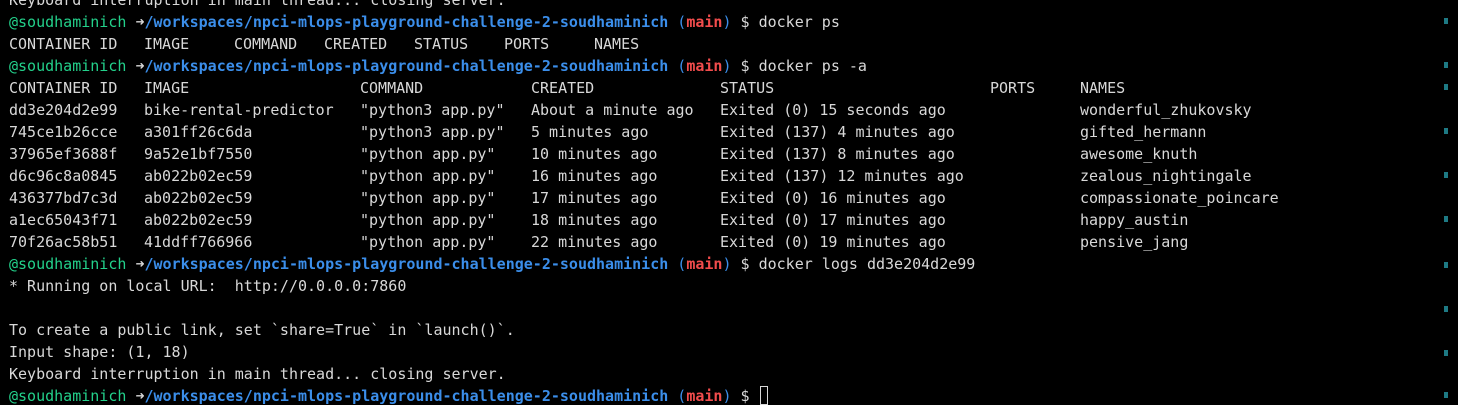 The image size is (1458, 405). I want to click on ps-header-ports: PORTS, so click(527, 44).